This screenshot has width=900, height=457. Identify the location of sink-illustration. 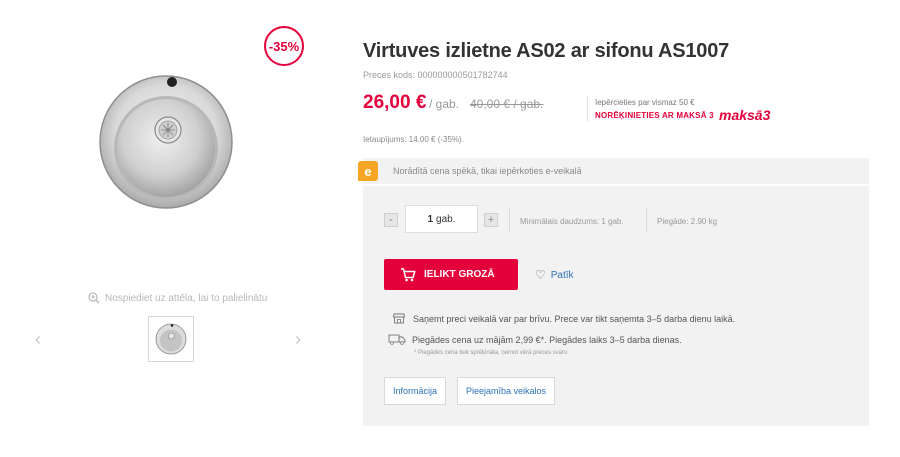
(166, 142).